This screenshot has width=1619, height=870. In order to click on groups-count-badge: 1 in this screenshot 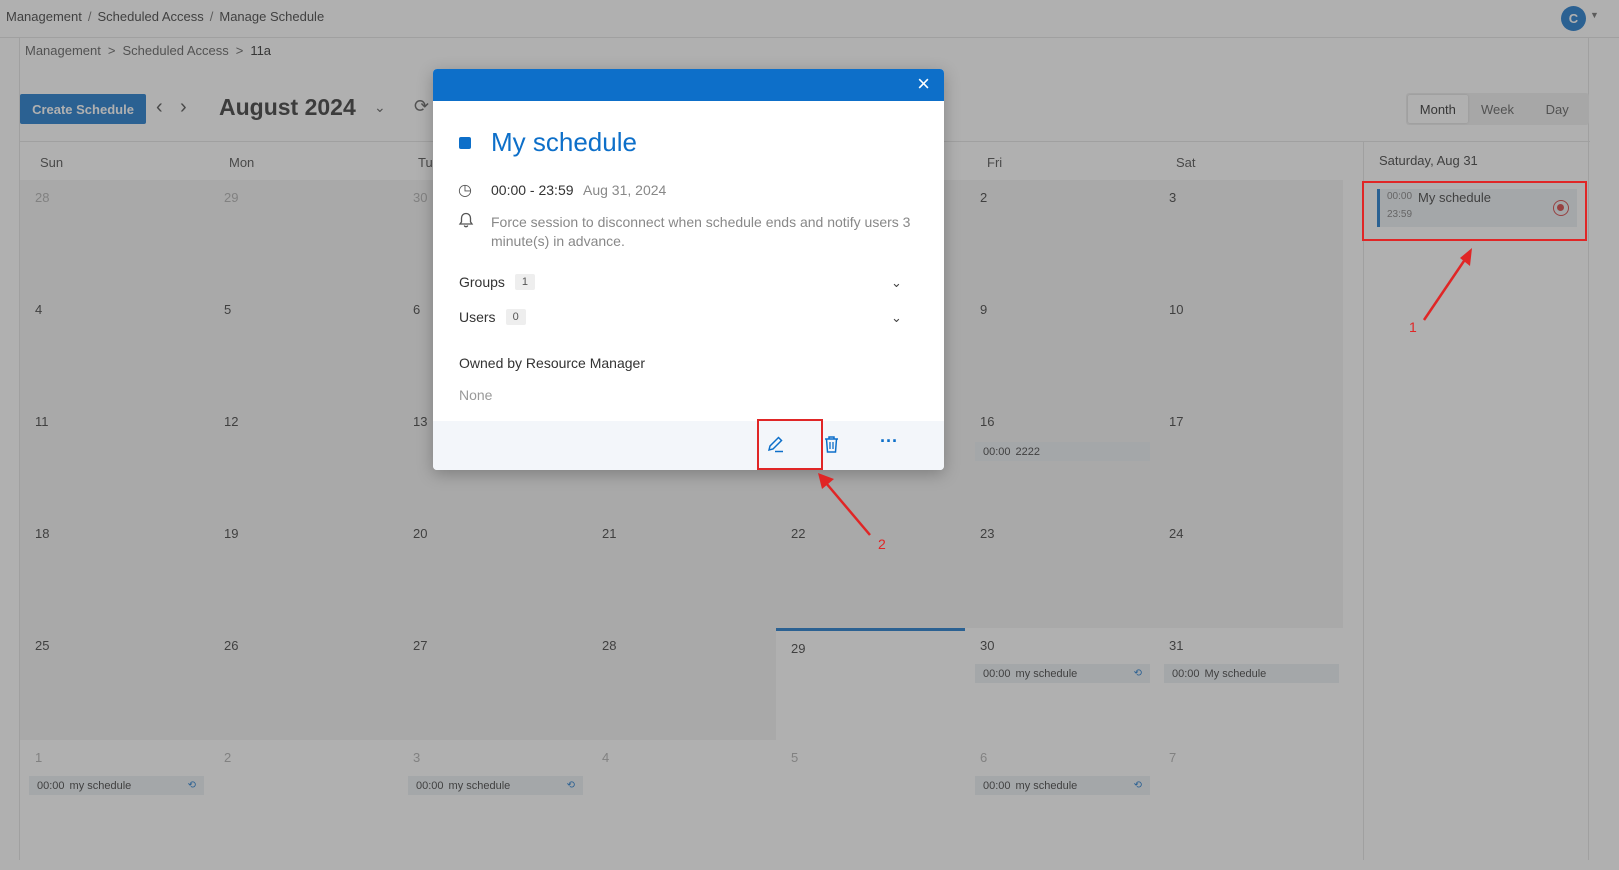, I will do `click(525, 282)`.